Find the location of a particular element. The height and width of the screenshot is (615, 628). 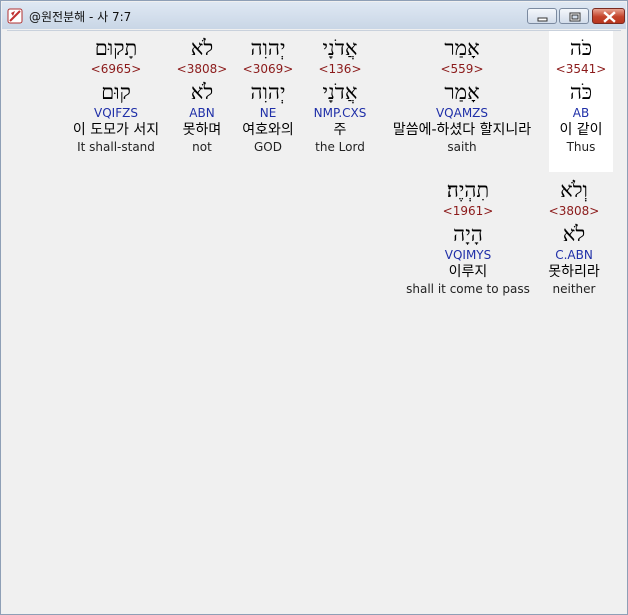

korean-gloss: 말씀에-하셨다 할지니라 is located at coordinates (462, 130).